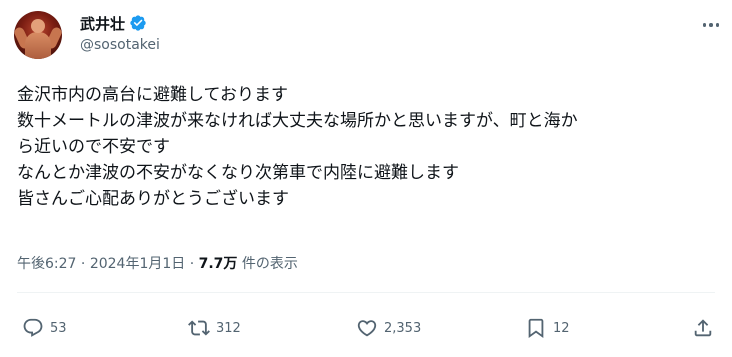  Describe the element at coordinates (58, 328) in the screenshot. I see `reply-count: 53` at that location.